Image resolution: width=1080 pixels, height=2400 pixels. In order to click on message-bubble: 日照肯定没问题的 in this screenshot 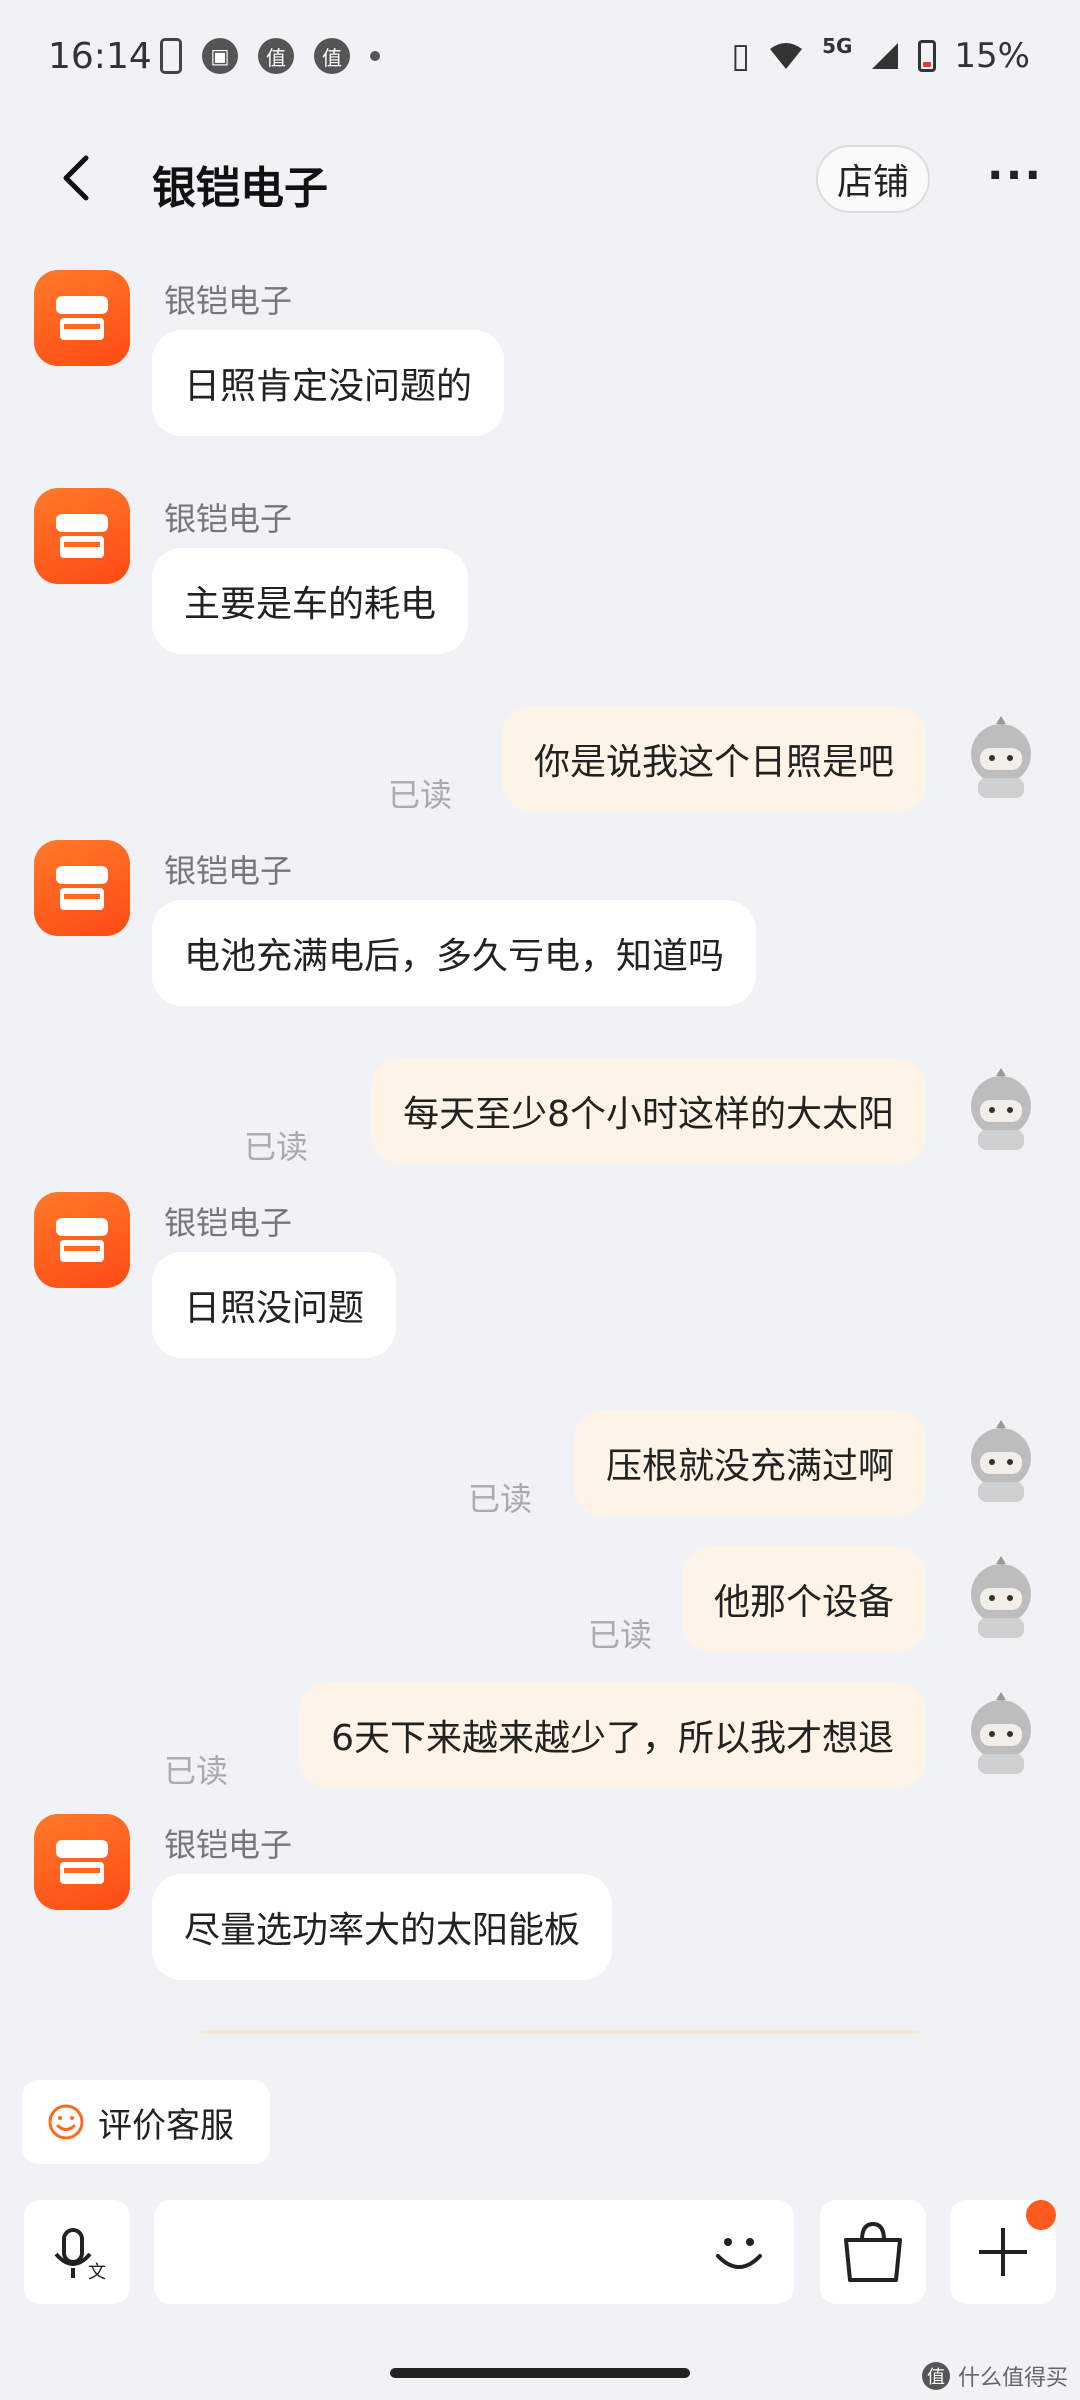, I will do `click(328, 383)`.